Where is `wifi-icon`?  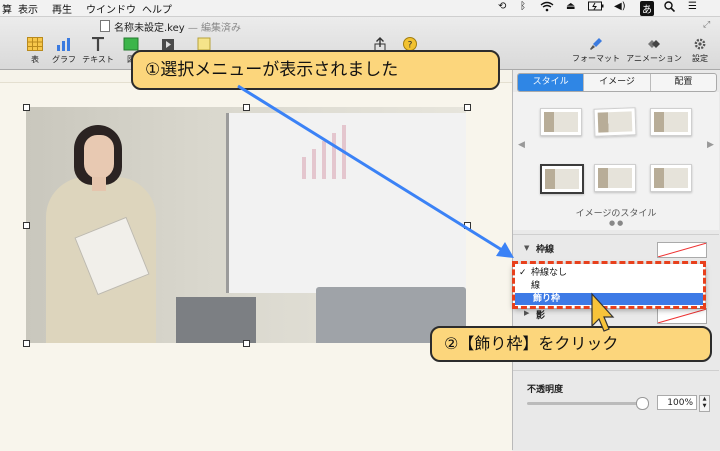
wifi-icon is located at coordinates (547, 8).